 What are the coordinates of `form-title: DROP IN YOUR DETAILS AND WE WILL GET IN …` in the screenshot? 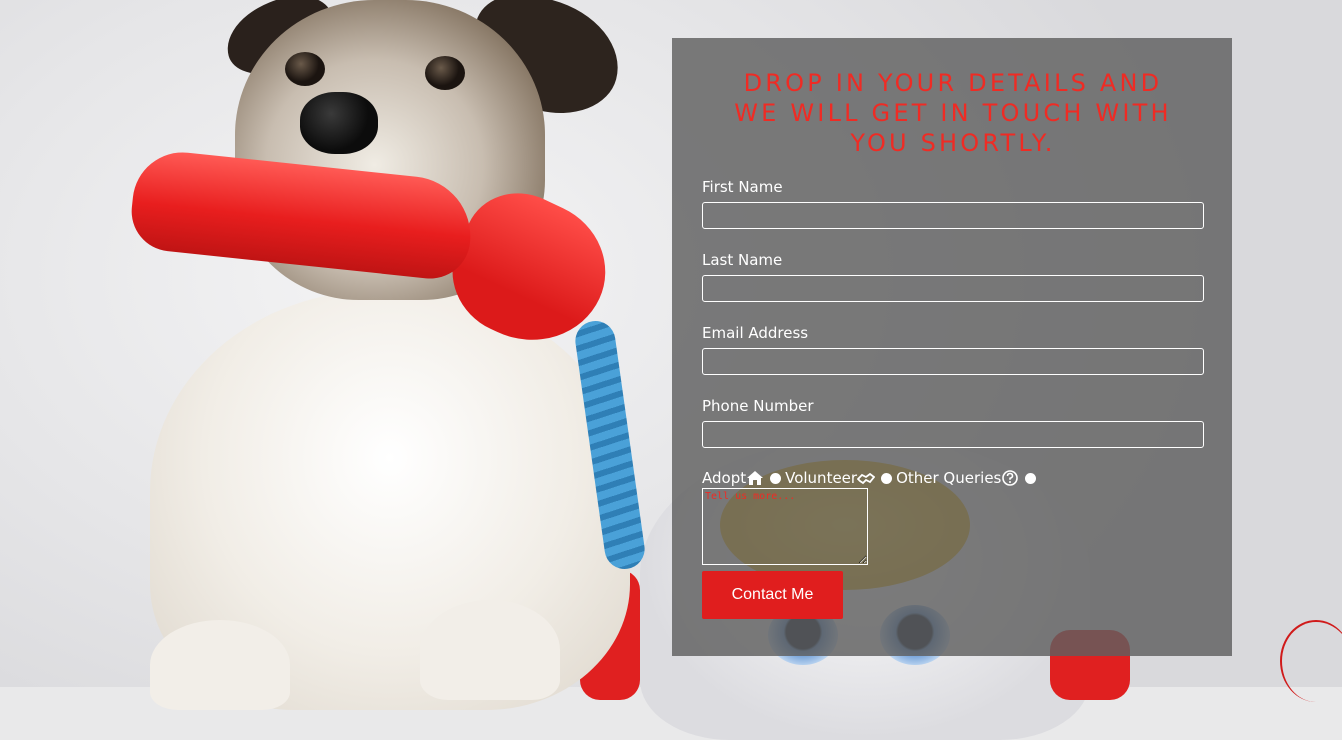 It's located at (953, 113).